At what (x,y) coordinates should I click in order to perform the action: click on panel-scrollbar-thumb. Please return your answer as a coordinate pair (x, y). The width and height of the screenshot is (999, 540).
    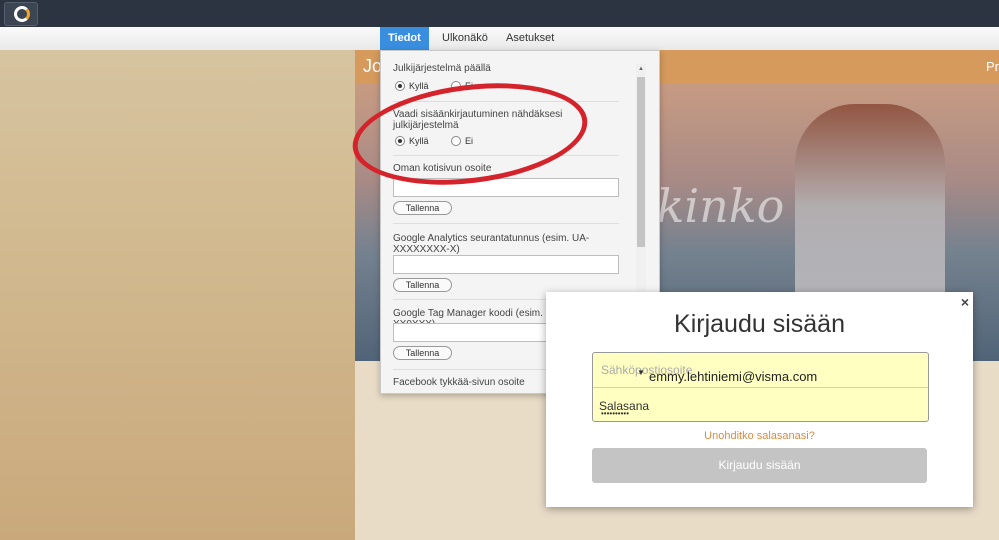
    Looking at the image, I should click on (641, 162).